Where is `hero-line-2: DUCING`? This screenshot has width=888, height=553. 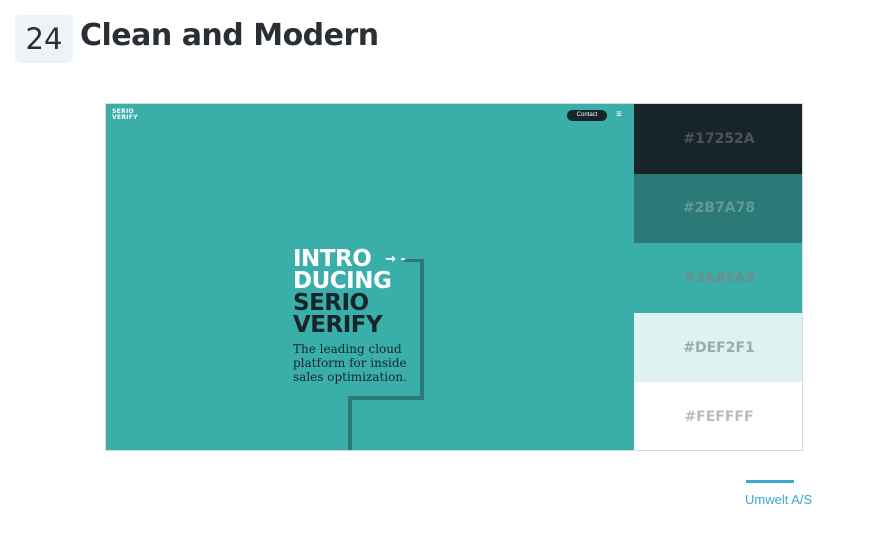 hero-line-2: DUCING is located at coordinates (342, 281).